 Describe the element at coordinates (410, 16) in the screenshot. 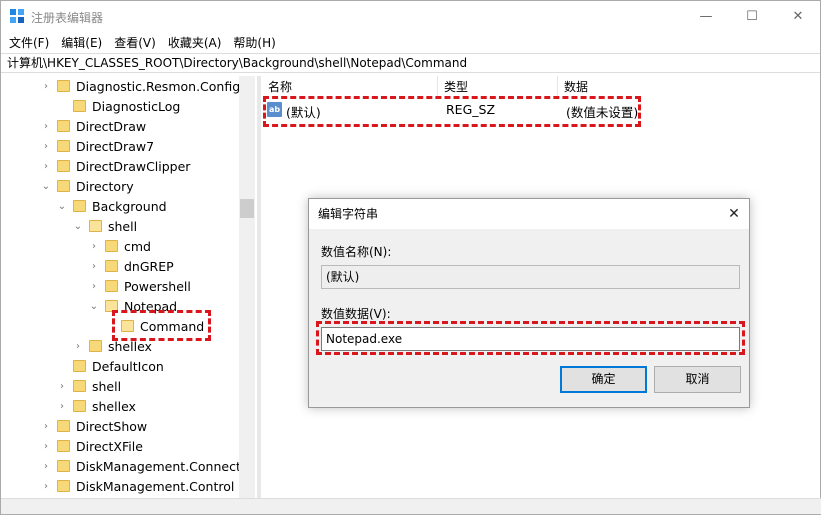

I see `title-bar: 注册表编辑器 — ☐ ✕` at that location.